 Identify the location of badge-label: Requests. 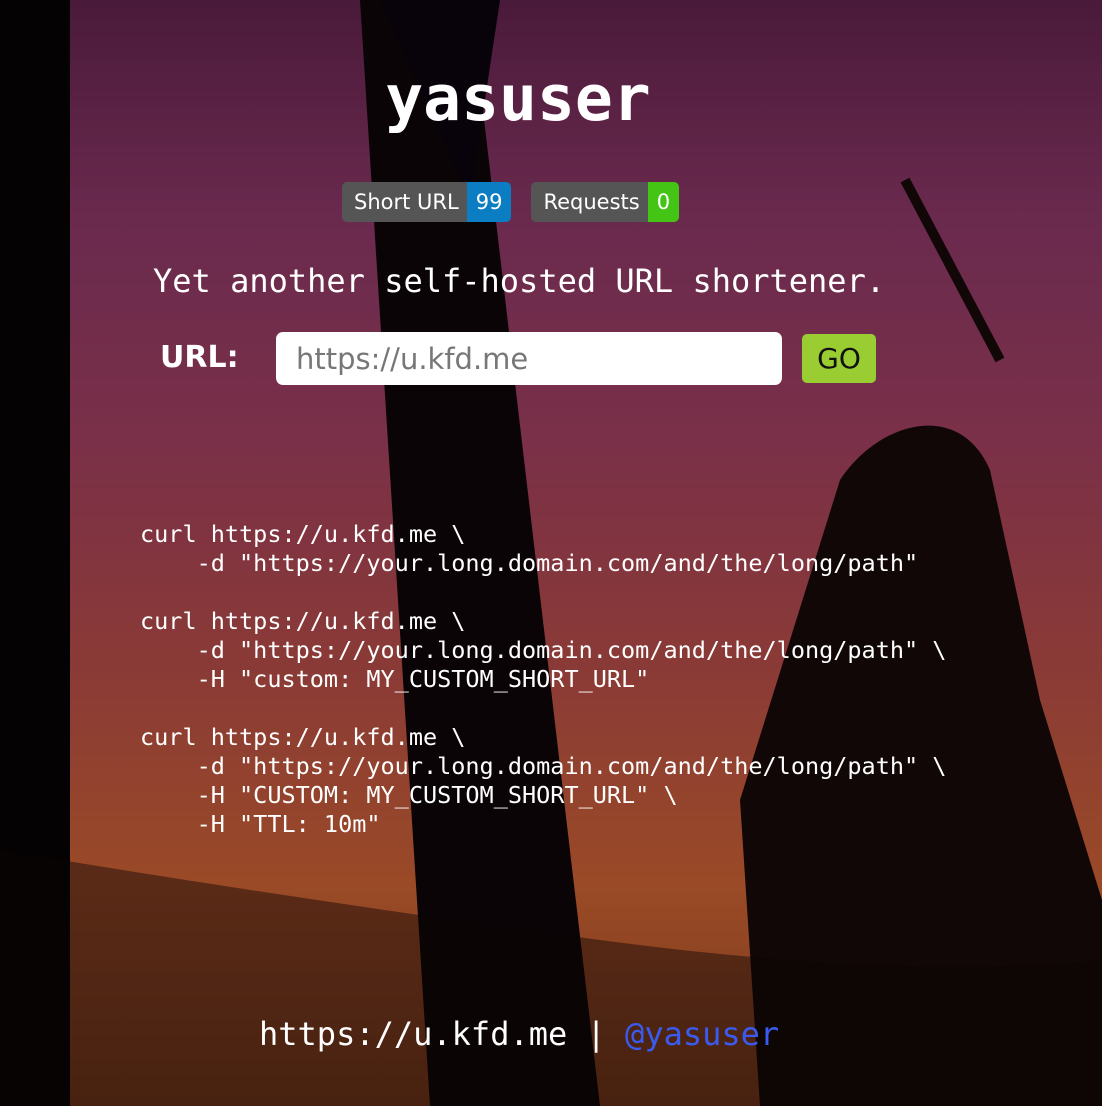
(589, 202).